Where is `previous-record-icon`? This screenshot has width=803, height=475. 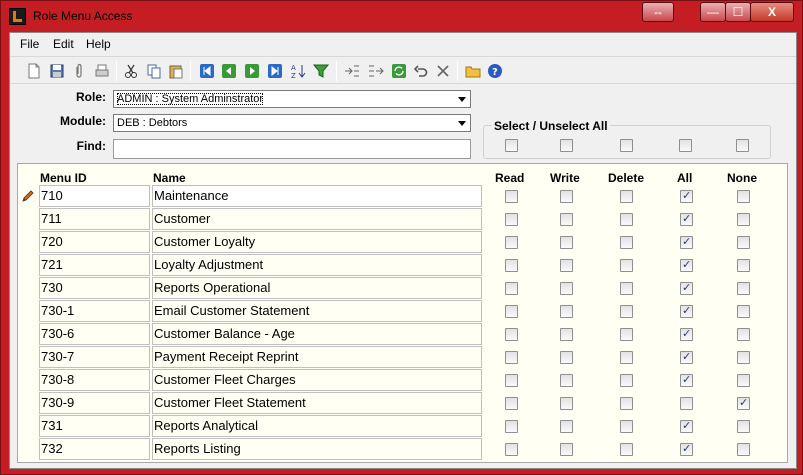 previous-record-icon is located at coordinates (229, 71).